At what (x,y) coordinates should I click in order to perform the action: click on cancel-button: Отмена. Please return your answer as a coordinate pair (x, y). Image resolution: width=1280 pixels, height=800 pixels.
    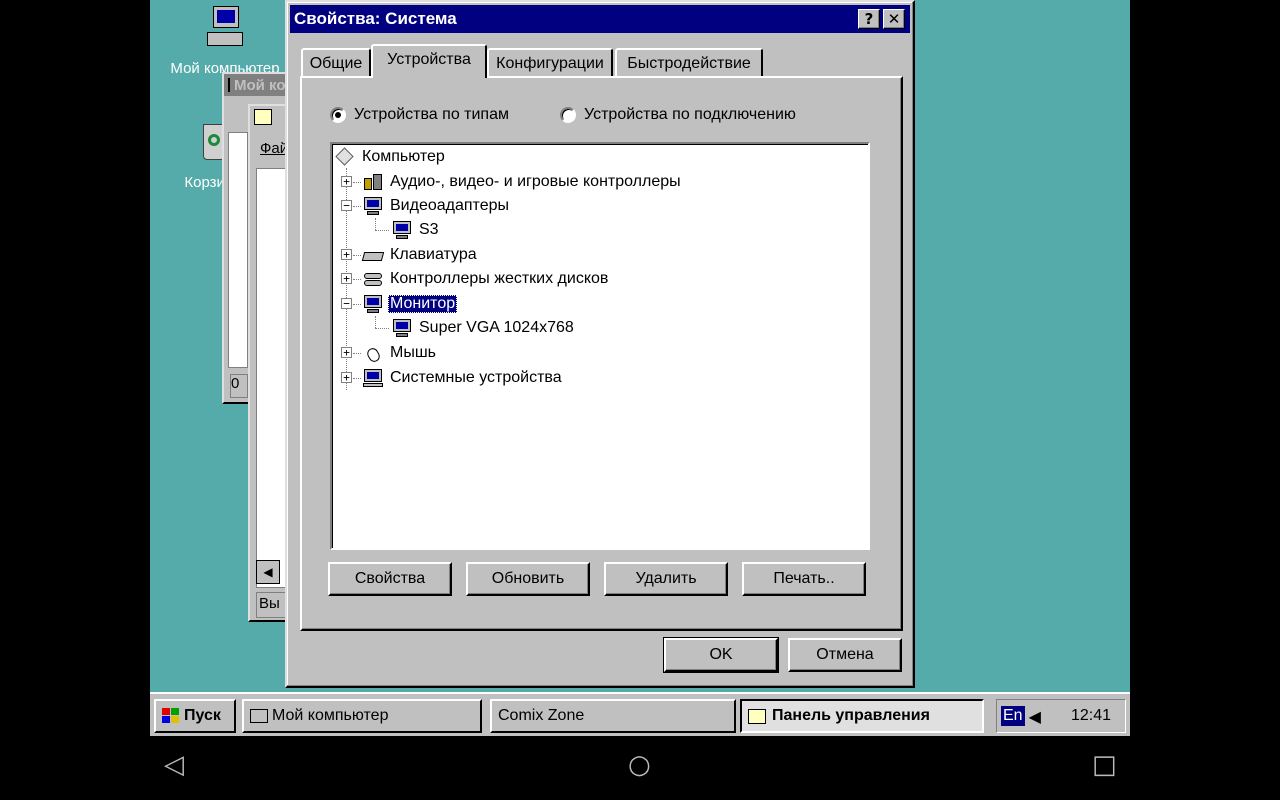
    Looking at the image, I should click on (845, 655).